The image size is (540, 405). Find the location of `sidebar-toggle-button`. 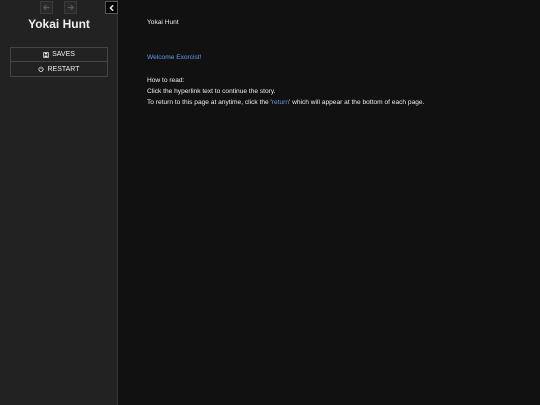

sidebar-toggle-button is located at coordinates (111, 7).